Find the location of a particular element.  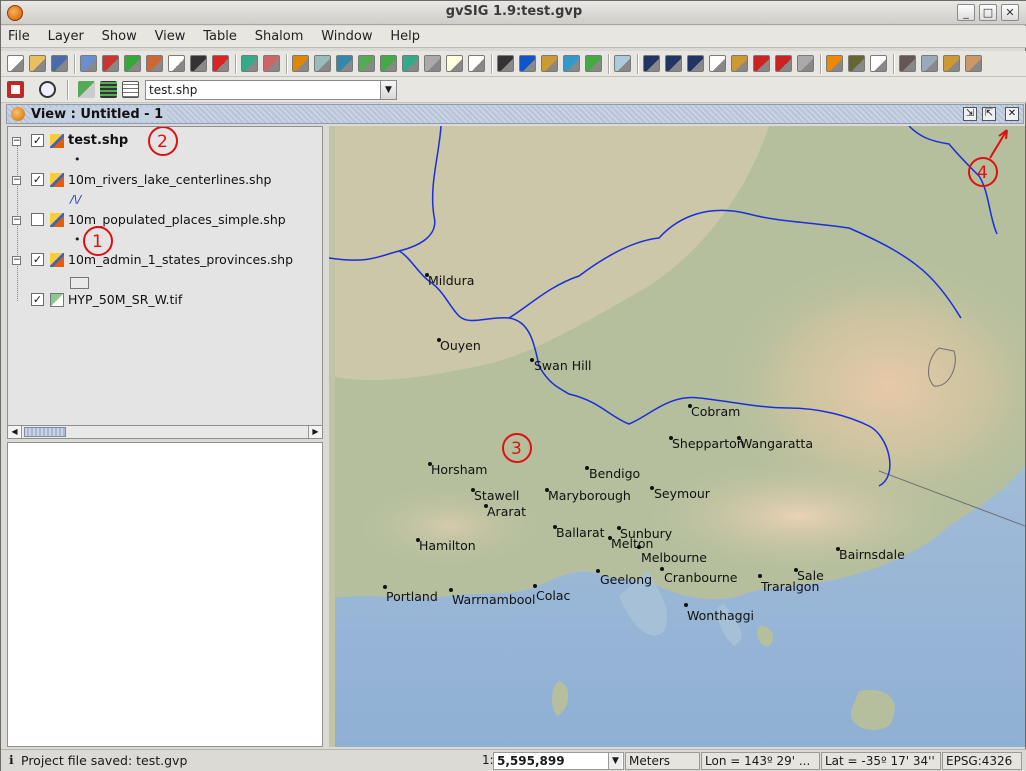

zoom-window-icon is located at coordinates (322, 63).